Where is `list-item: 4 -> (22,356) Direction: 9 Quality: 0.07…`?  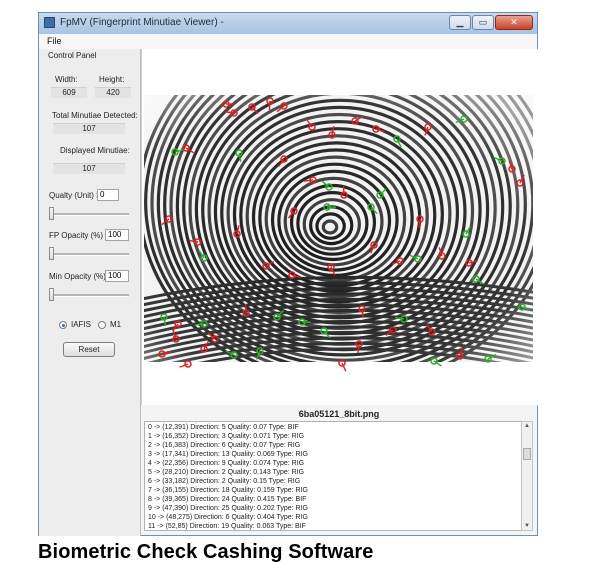
list-item: 4 -> (22,356) Direction: 9 Quality: 0.07… is located at coordinates (226, 463).